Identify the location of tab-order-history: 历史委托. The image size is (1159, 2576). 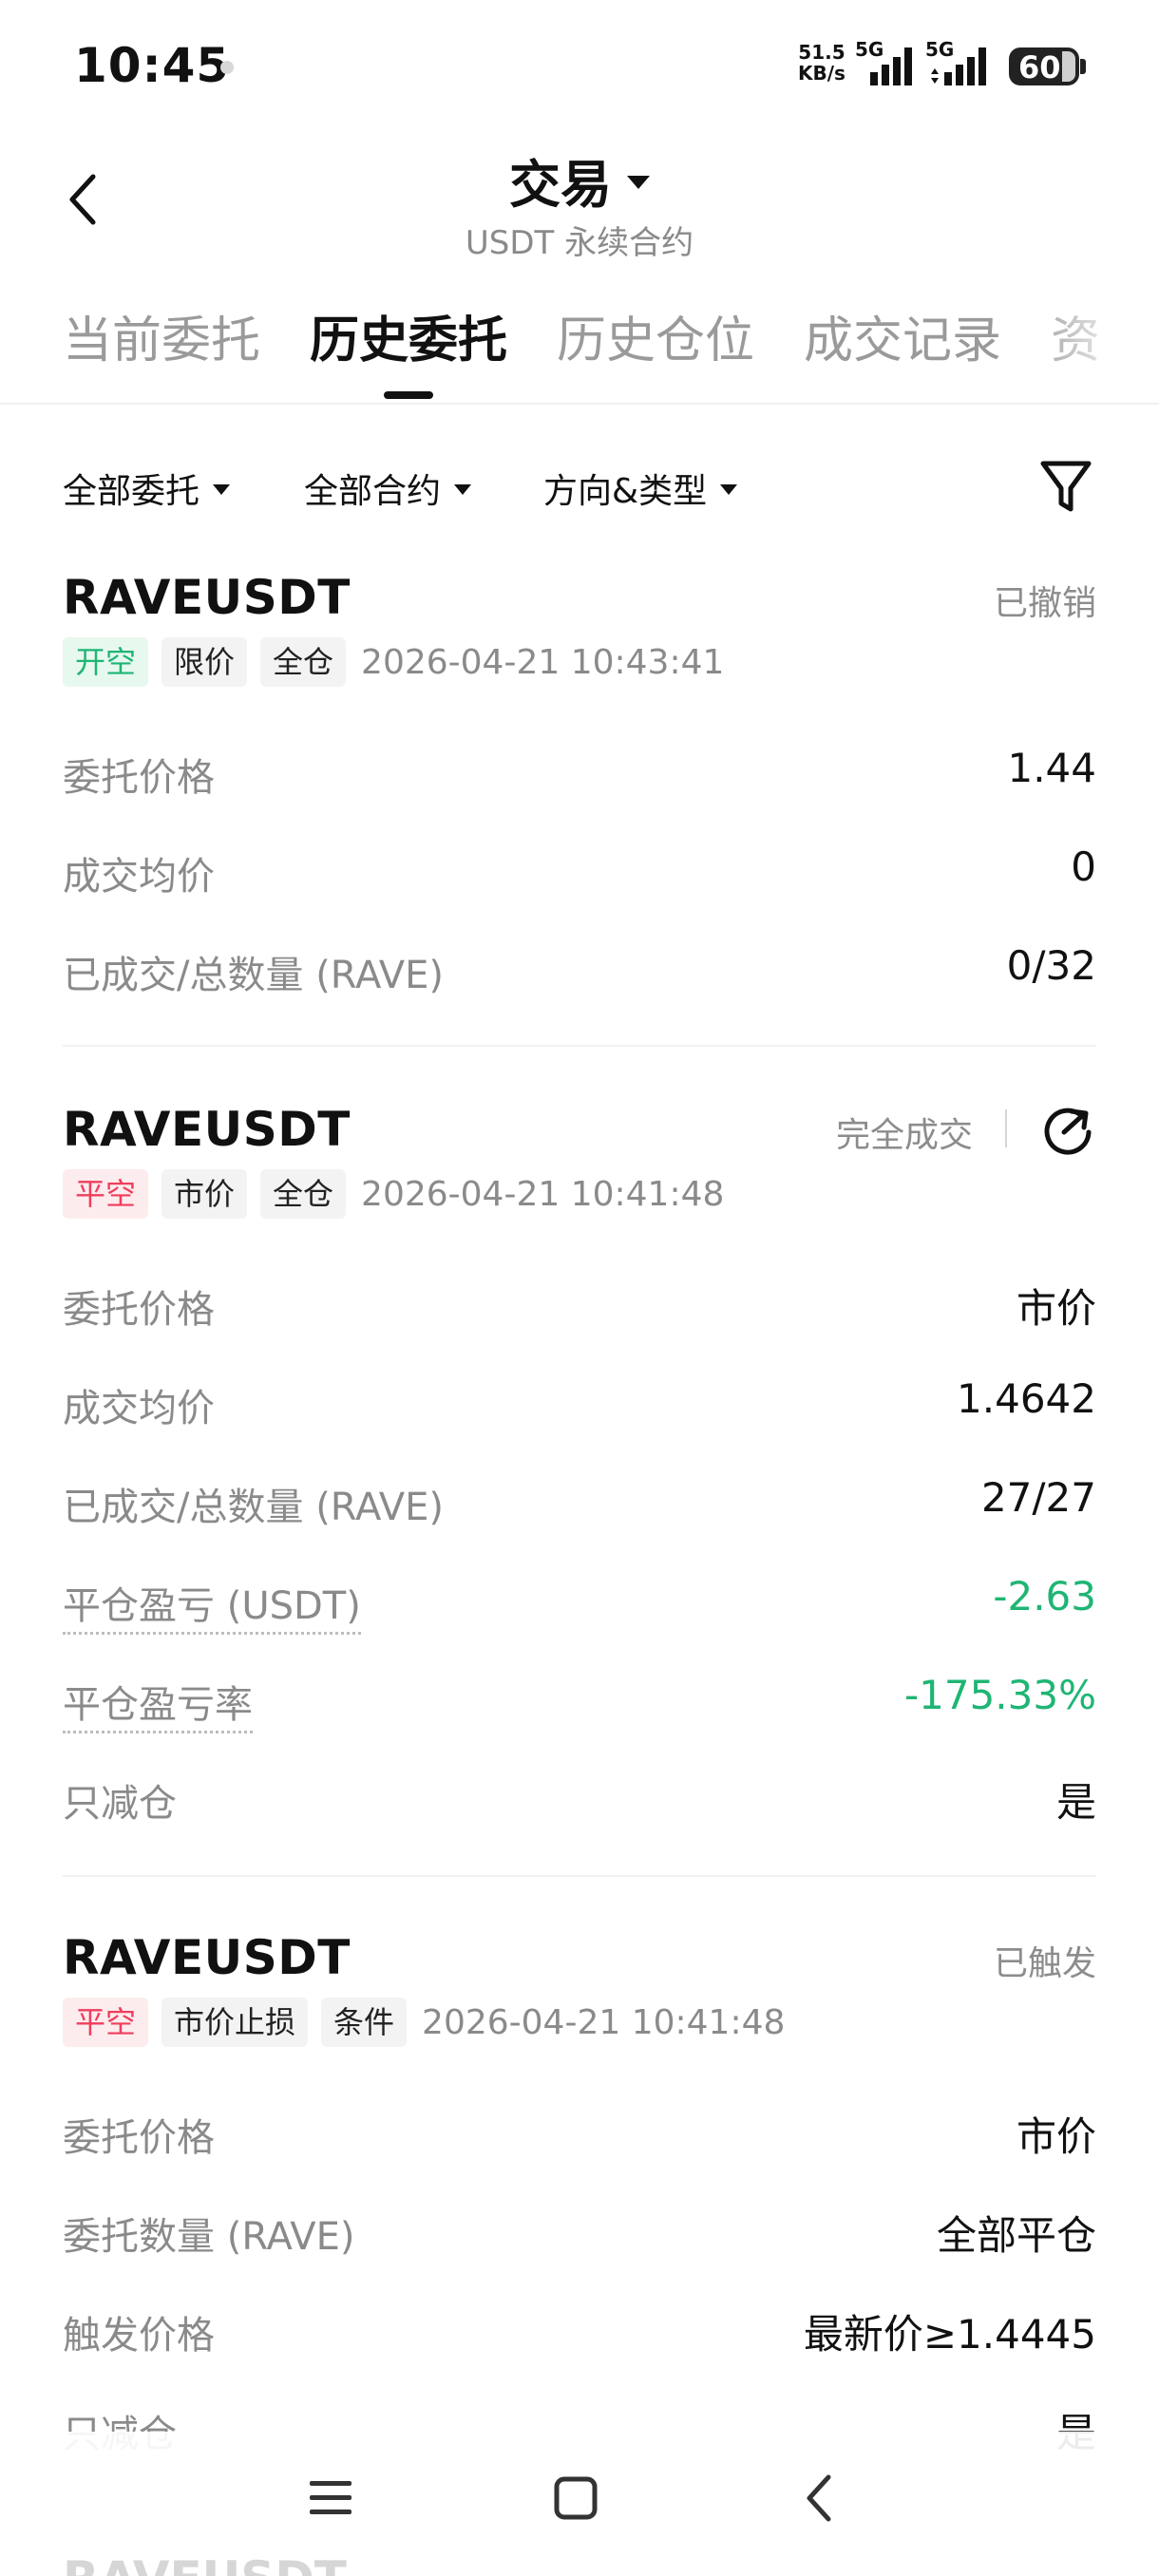
(408, 335).